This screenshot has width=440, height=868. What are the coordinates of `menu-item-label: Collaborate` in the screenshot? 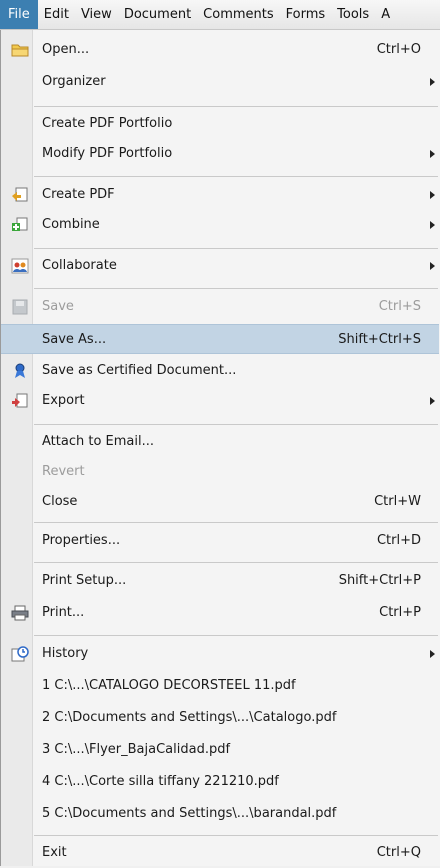 It's located at (79, 265).